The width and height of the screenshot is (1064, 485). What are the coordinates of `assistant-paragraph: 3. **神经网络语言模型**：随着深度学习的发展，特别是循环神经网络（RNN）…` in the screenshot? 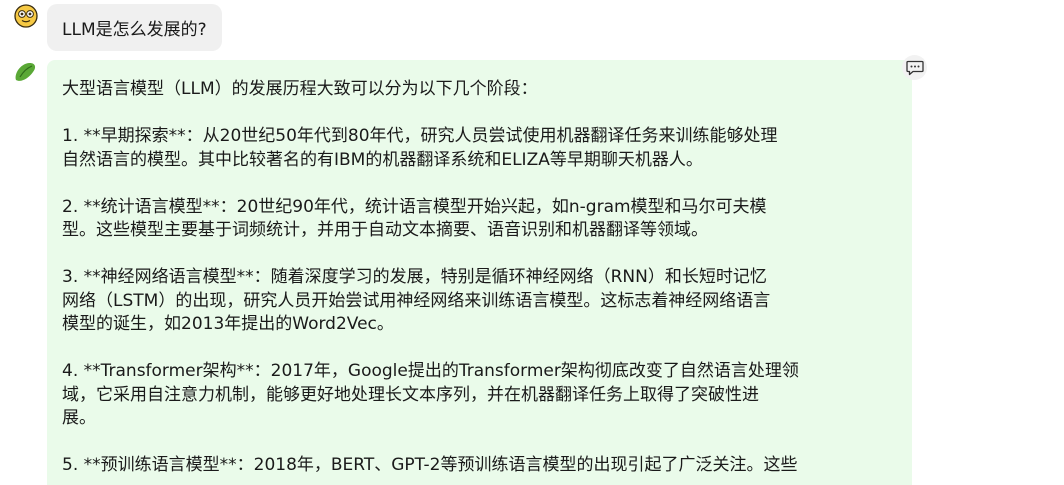 It's located at (479, 301).